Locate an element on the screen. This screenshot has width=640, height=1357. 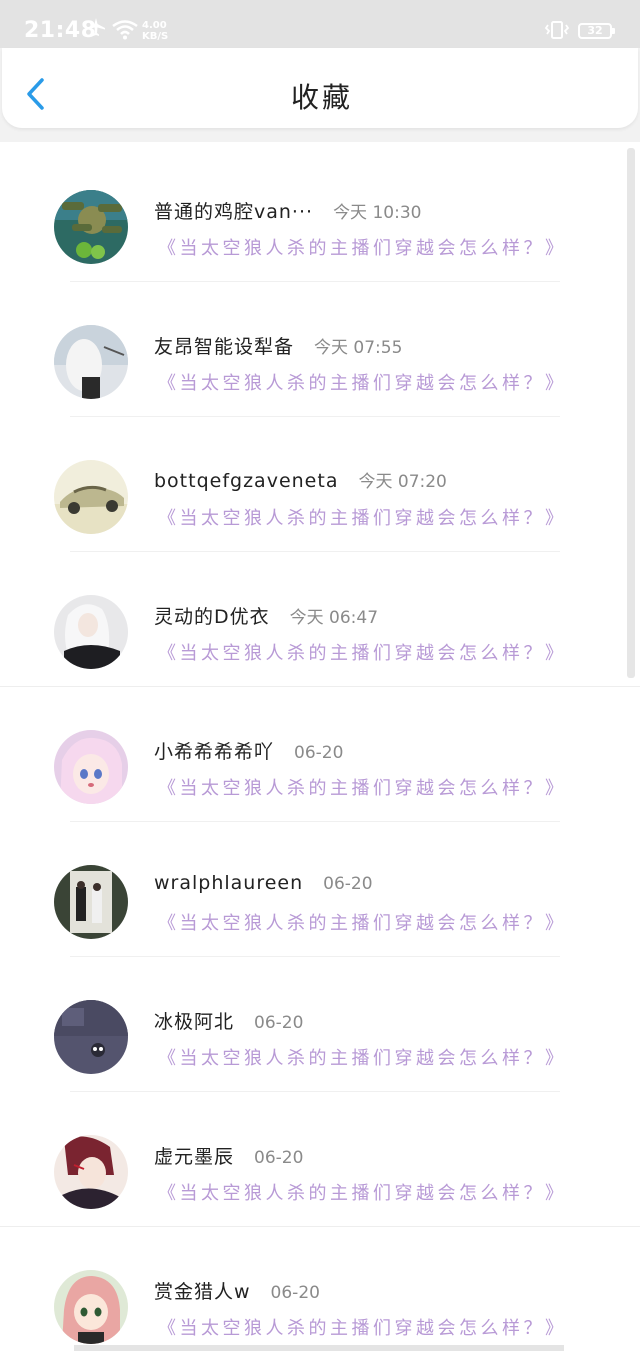
header: 收藏 is located at coordinates (320, 95).